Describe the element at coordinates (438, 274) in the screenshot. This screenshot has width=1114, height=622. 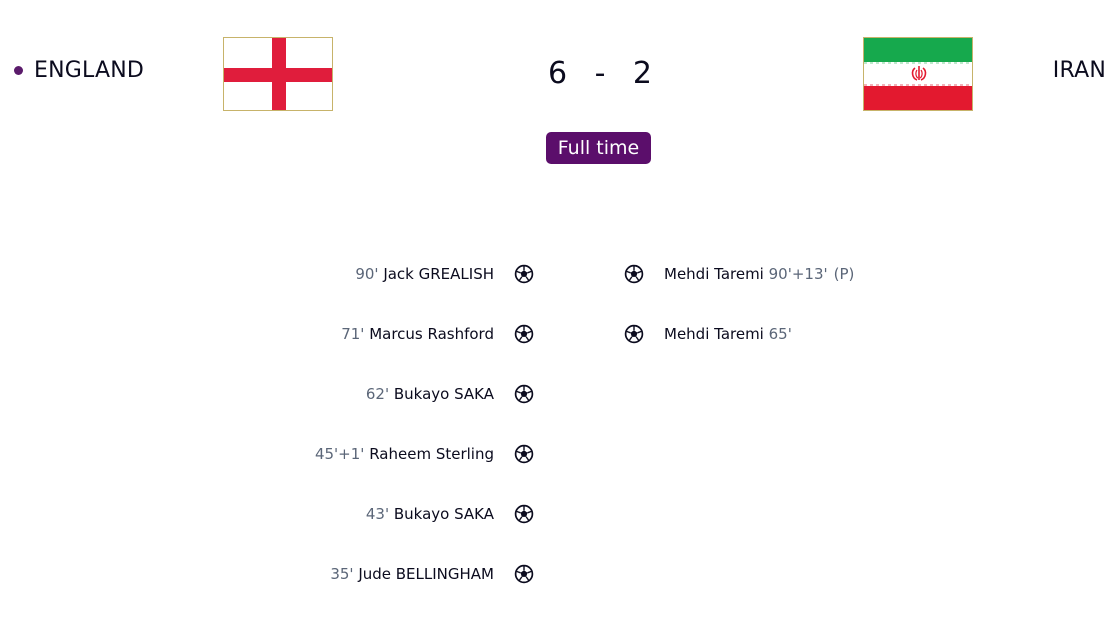
I see `goal-scorer: Jack GREALISH` at that location.